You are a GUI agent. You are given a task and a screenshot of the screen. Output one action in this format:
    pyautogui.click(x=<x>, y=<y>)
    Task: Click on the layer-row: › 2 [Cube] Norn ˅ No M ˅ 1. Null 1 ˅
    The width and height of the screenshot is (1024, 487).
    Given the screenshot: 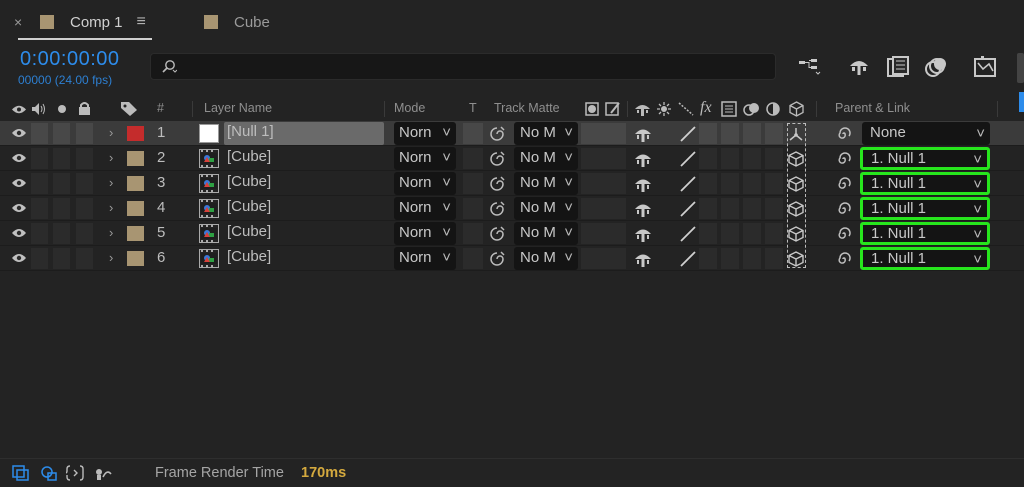 What is the action you would take?
    pyautogui.click(x=512, y=158)
    